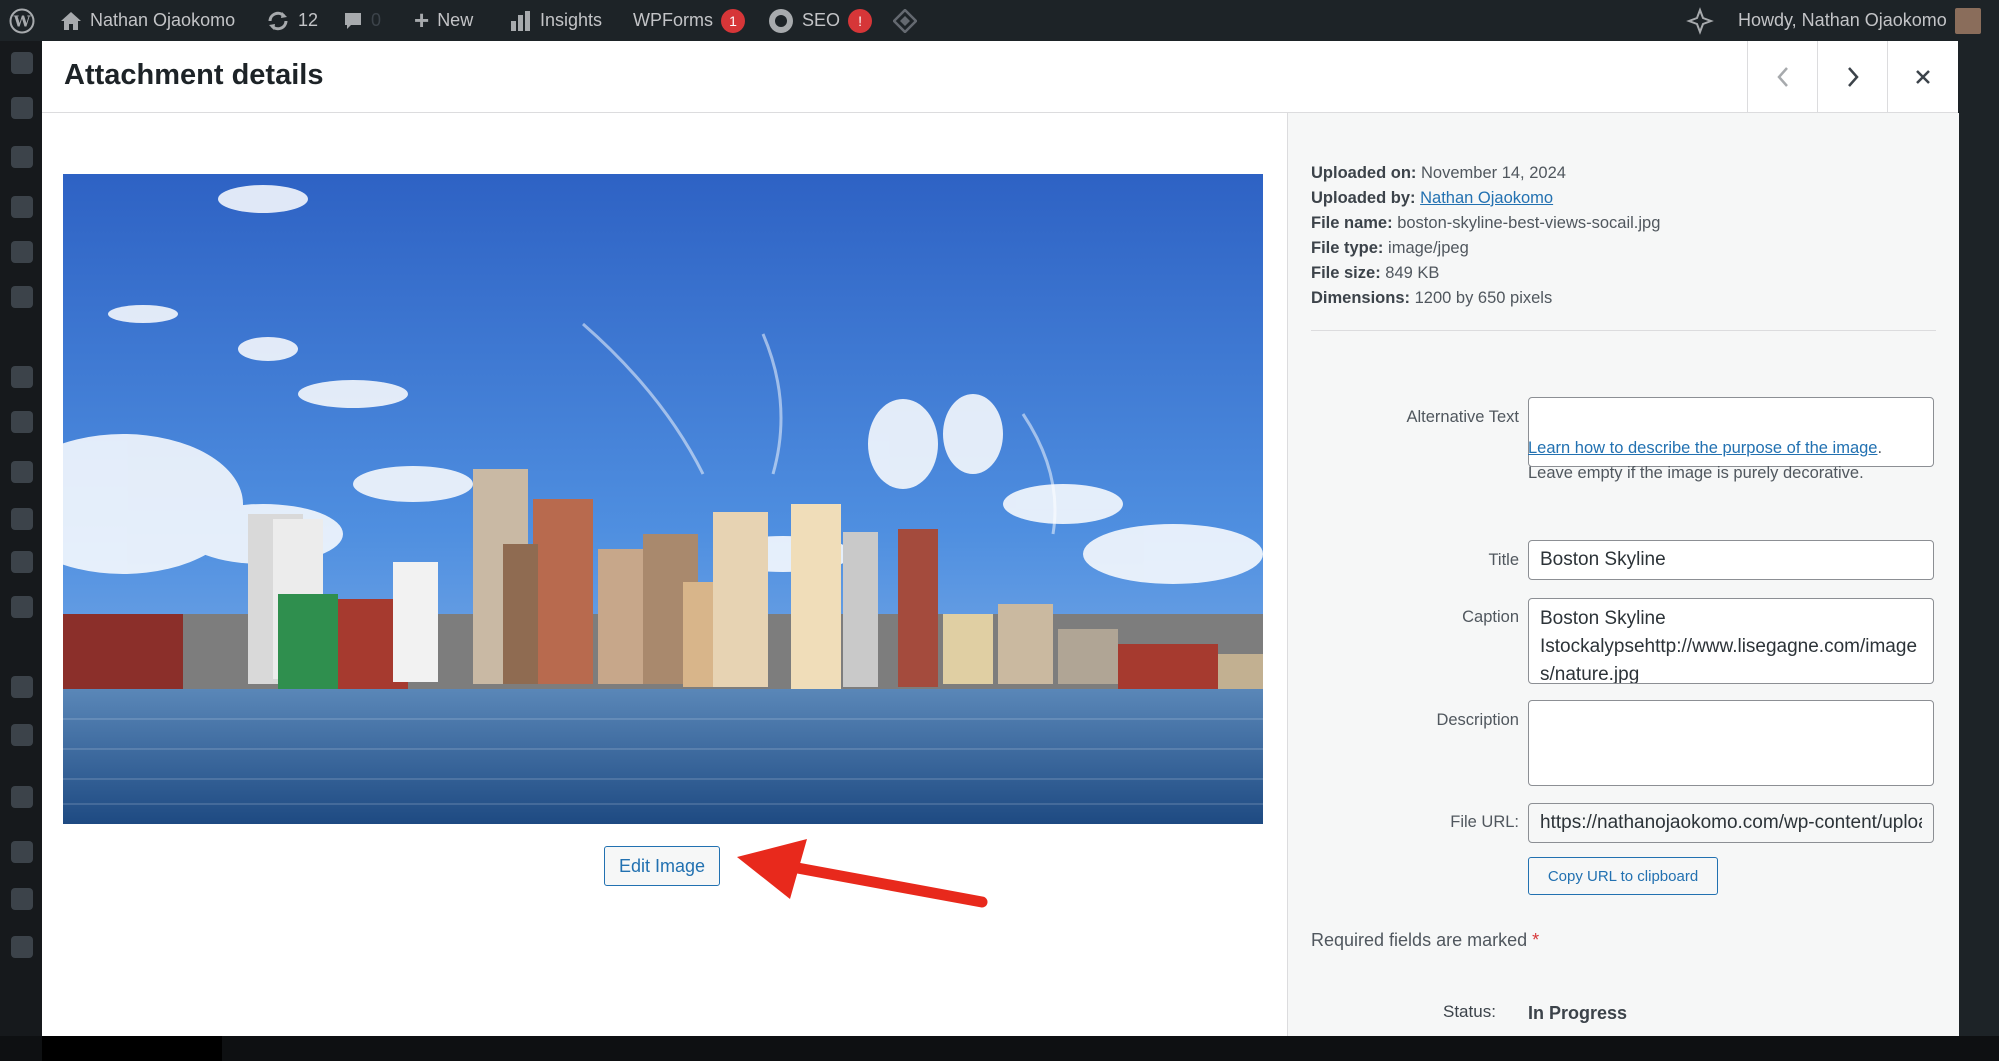 The height and width of the screenshot is (1061, 1999). I want to click on insights-link: Insights, so click(556, 20).